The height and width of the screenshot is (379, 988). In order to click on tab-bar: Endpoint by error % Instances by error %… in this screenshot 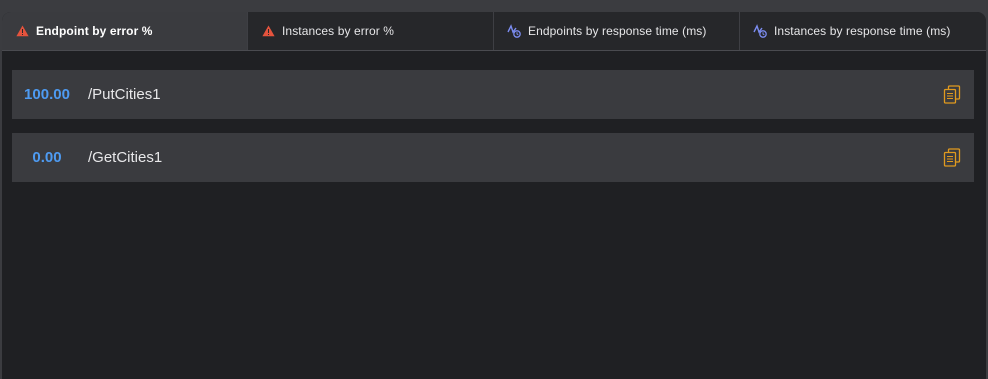, I will do `click(494, 31)`.